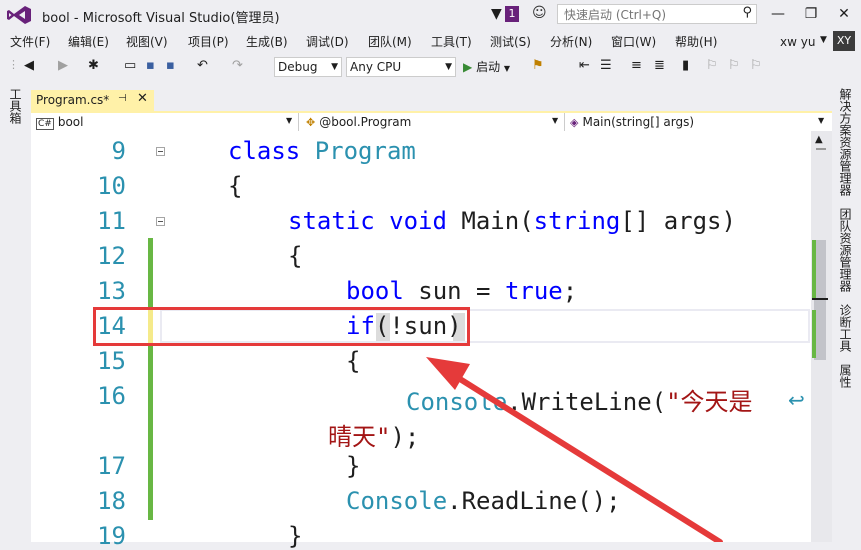 Image resolution: width=861 pixels, height=550 pixels. What do you see at coordinates (796, 400) in the screenshot?
I see `wrap-icon: ↩` at bounding box center [796, 400].